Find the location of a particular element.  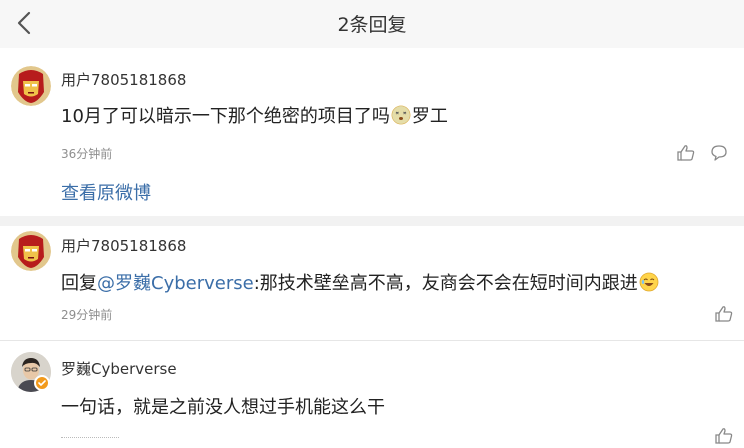

view-original-link: 查看原微博 is located at coordinates (106, 192).